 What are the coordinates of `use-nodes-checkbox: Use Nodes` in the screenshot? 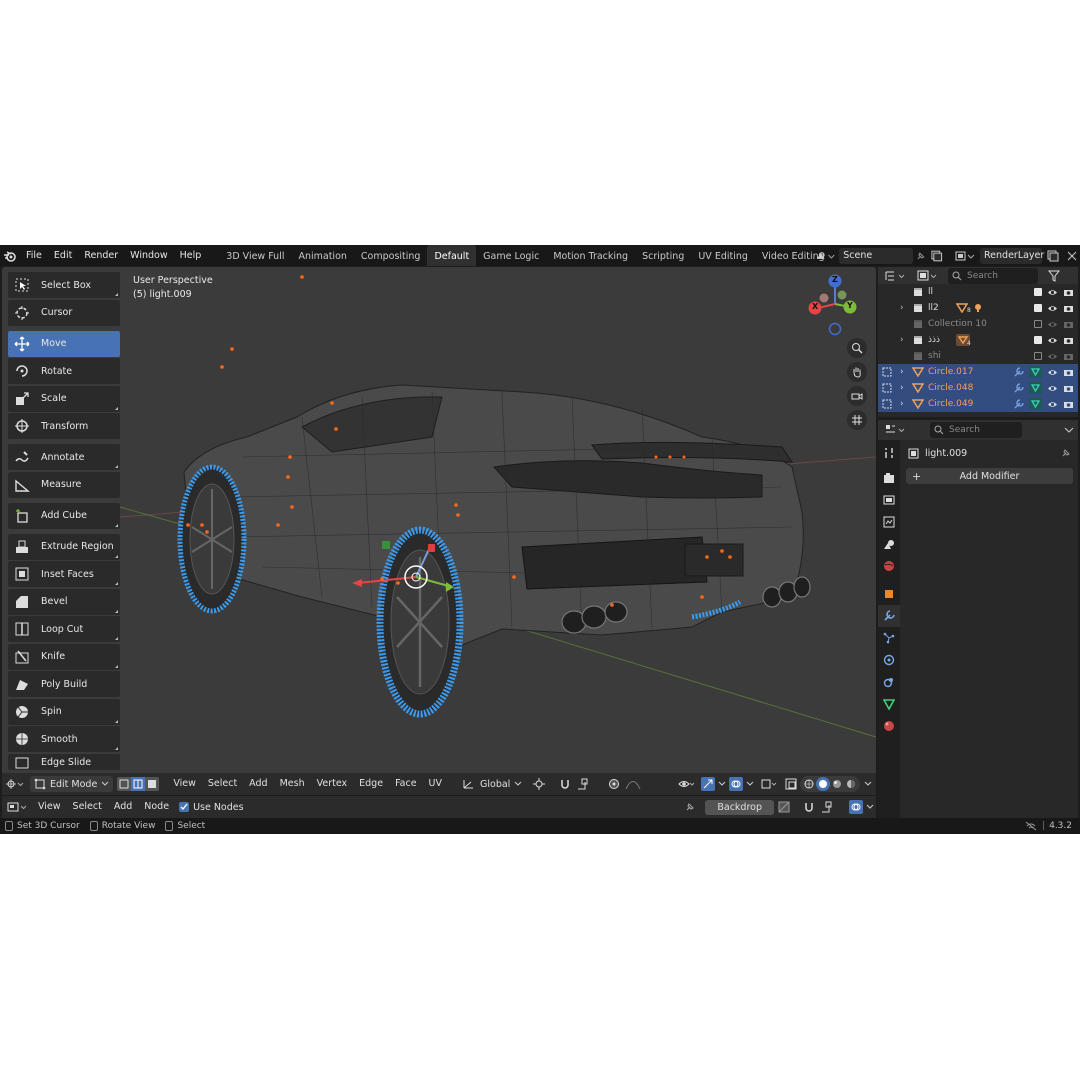 It's located at (211, 807).